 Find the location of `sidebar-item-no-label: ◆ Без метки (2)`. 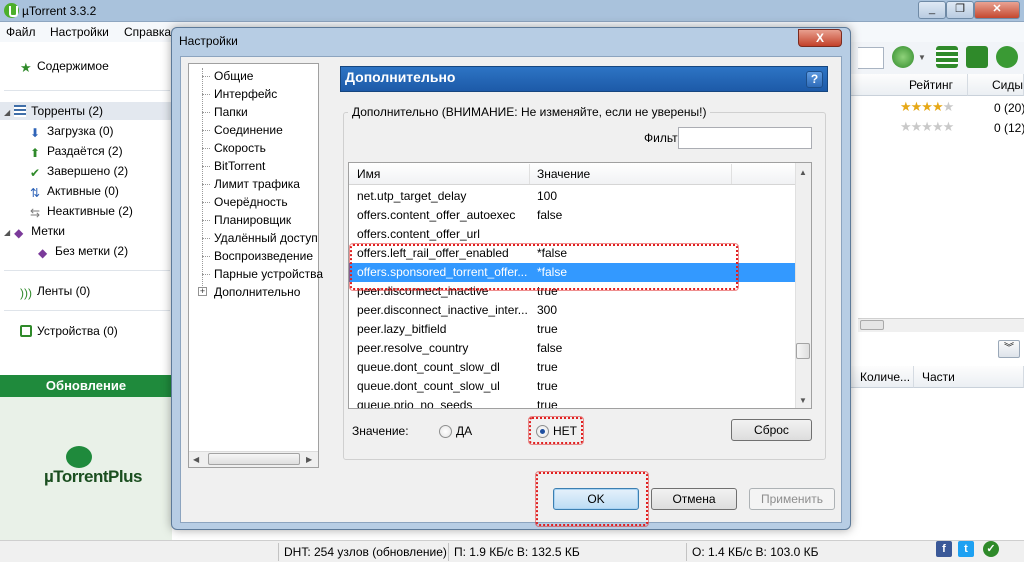

sidebar-item-no-label: ◆ Без метки (2) is located at coordinates (83, 252).